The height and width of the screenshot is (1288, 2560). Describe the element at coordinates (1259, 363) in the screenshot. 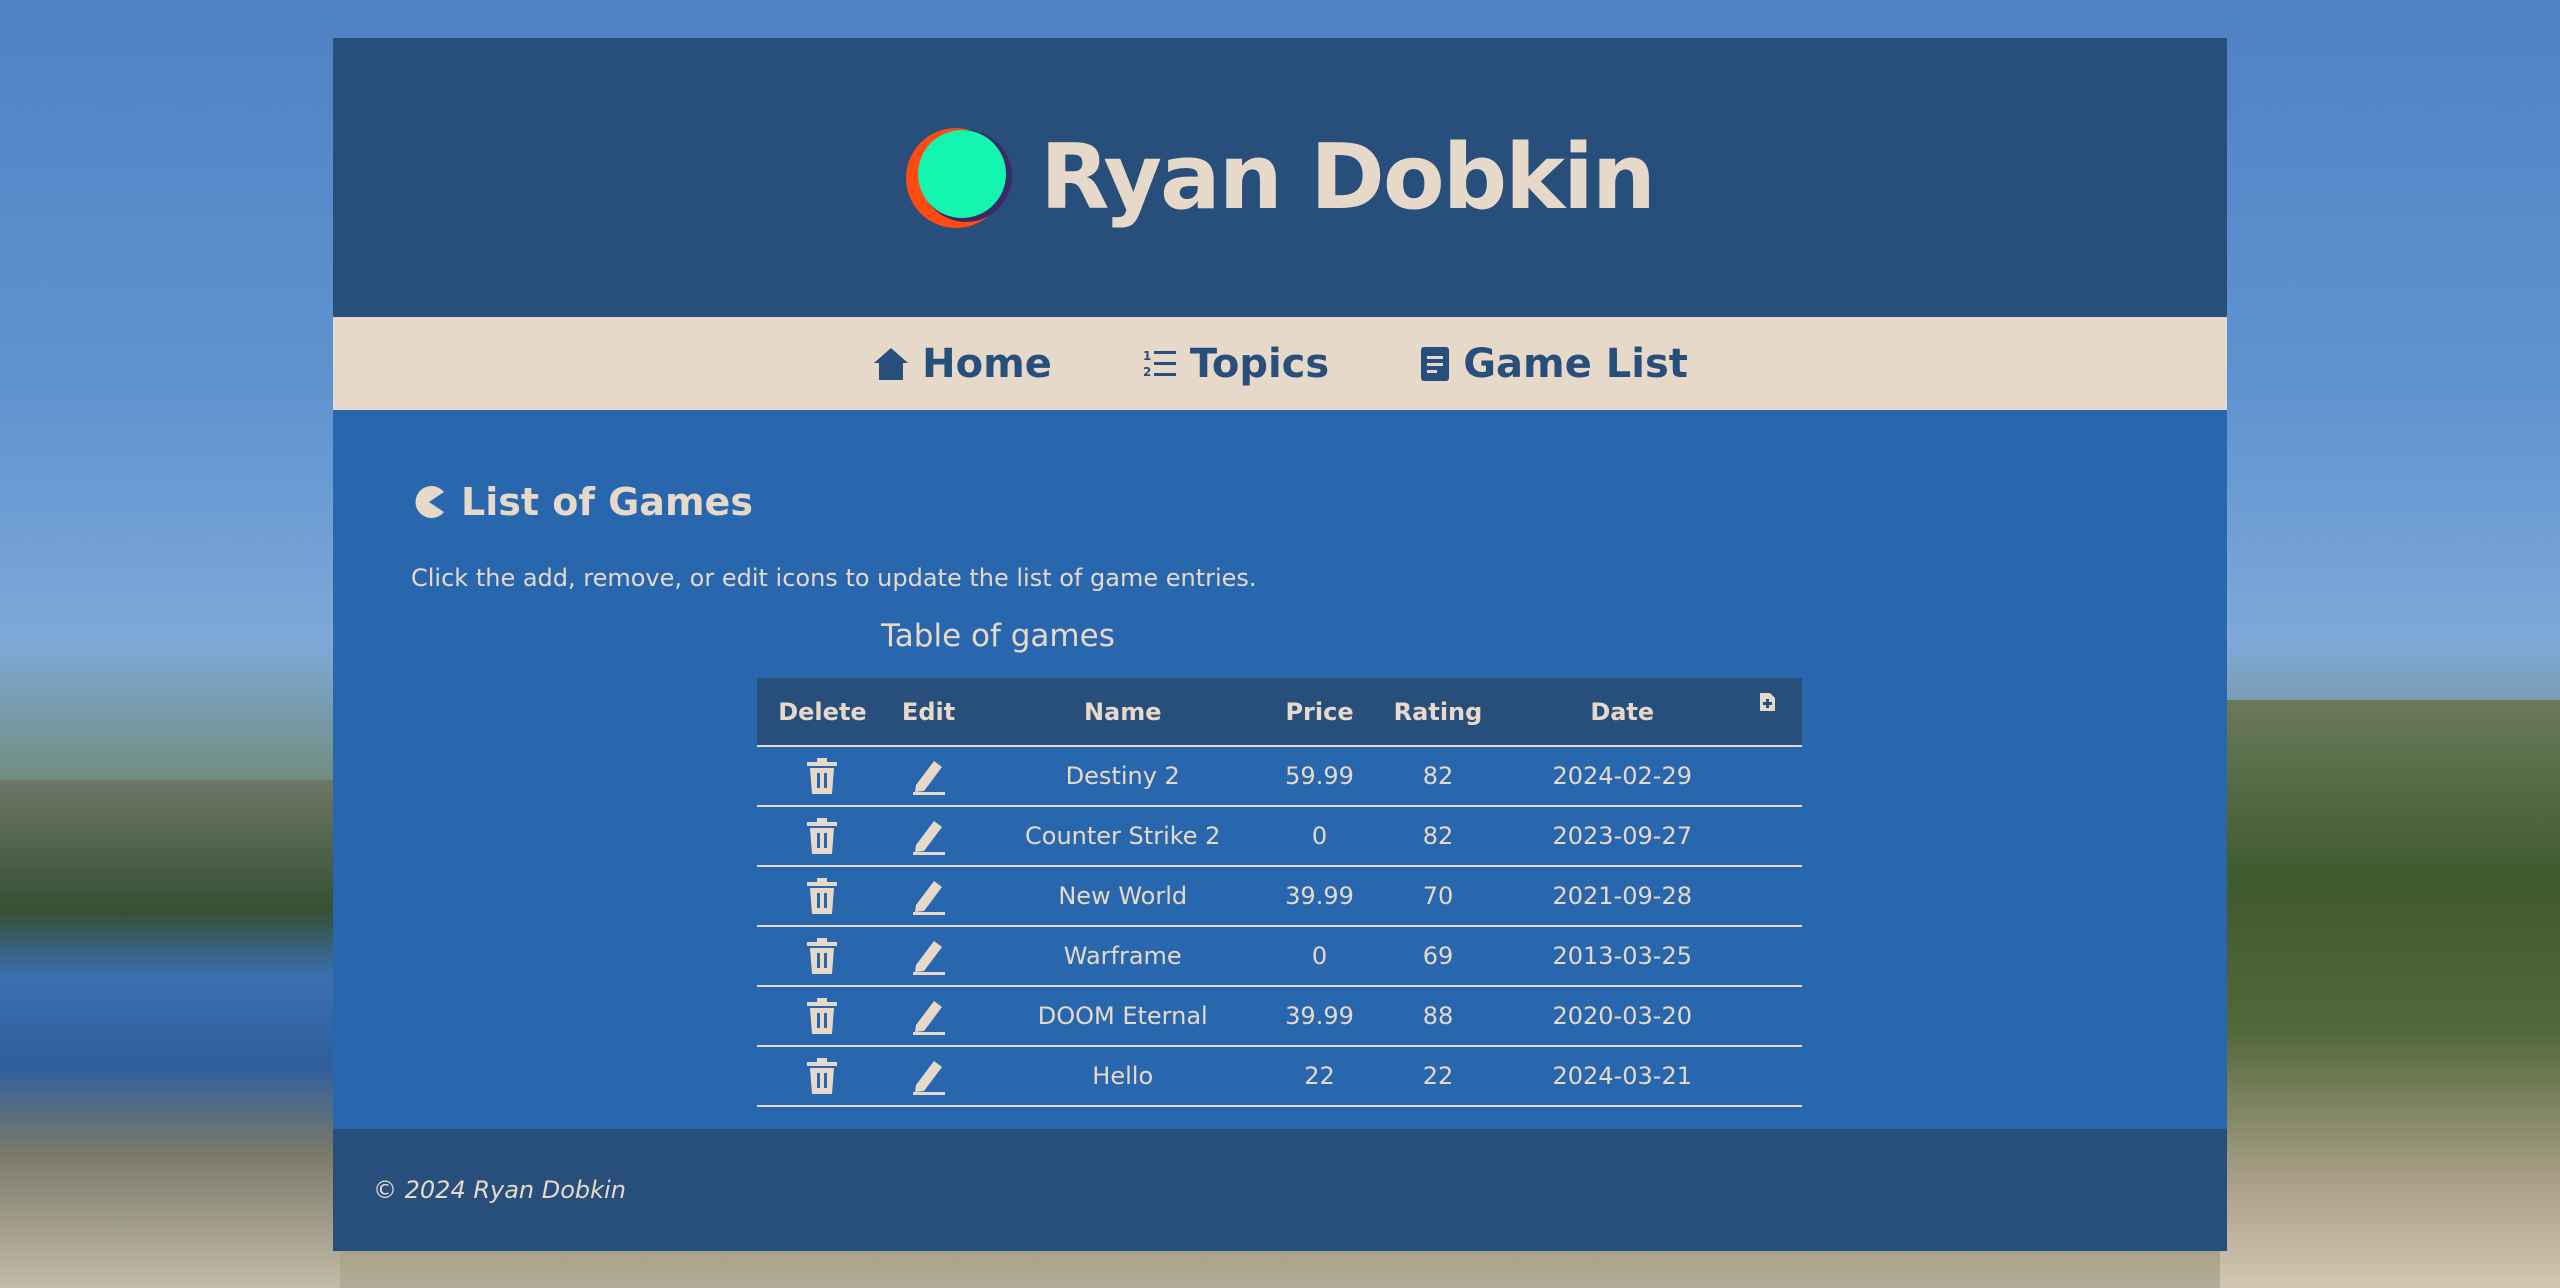

I see `nav-topics-label: Topics` at that location.